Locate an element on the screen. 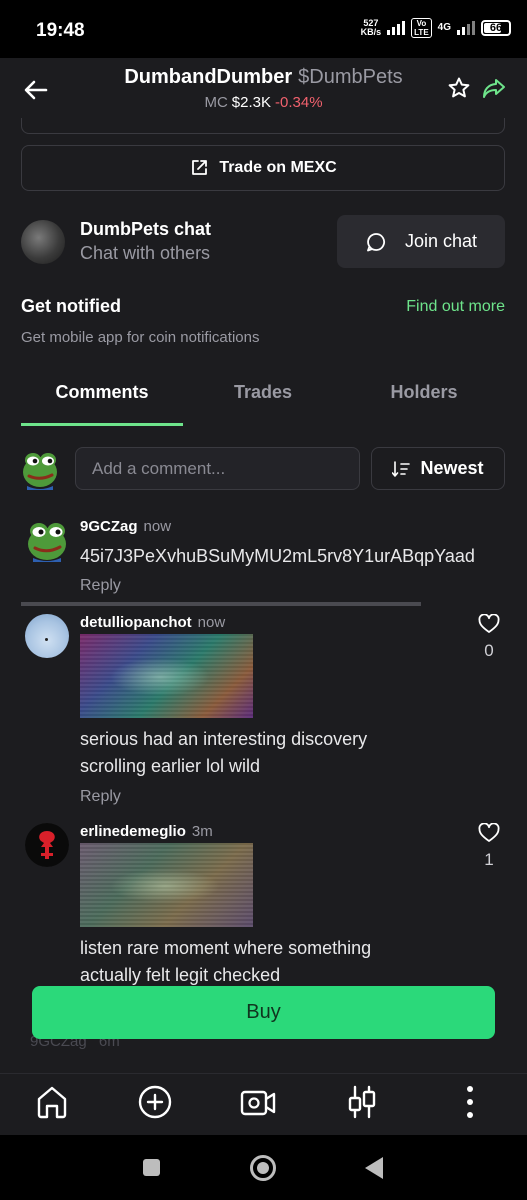 Image resolution: width=527 pixels, height=1200 pixels. share-icon is located at coordinates (494, 88).